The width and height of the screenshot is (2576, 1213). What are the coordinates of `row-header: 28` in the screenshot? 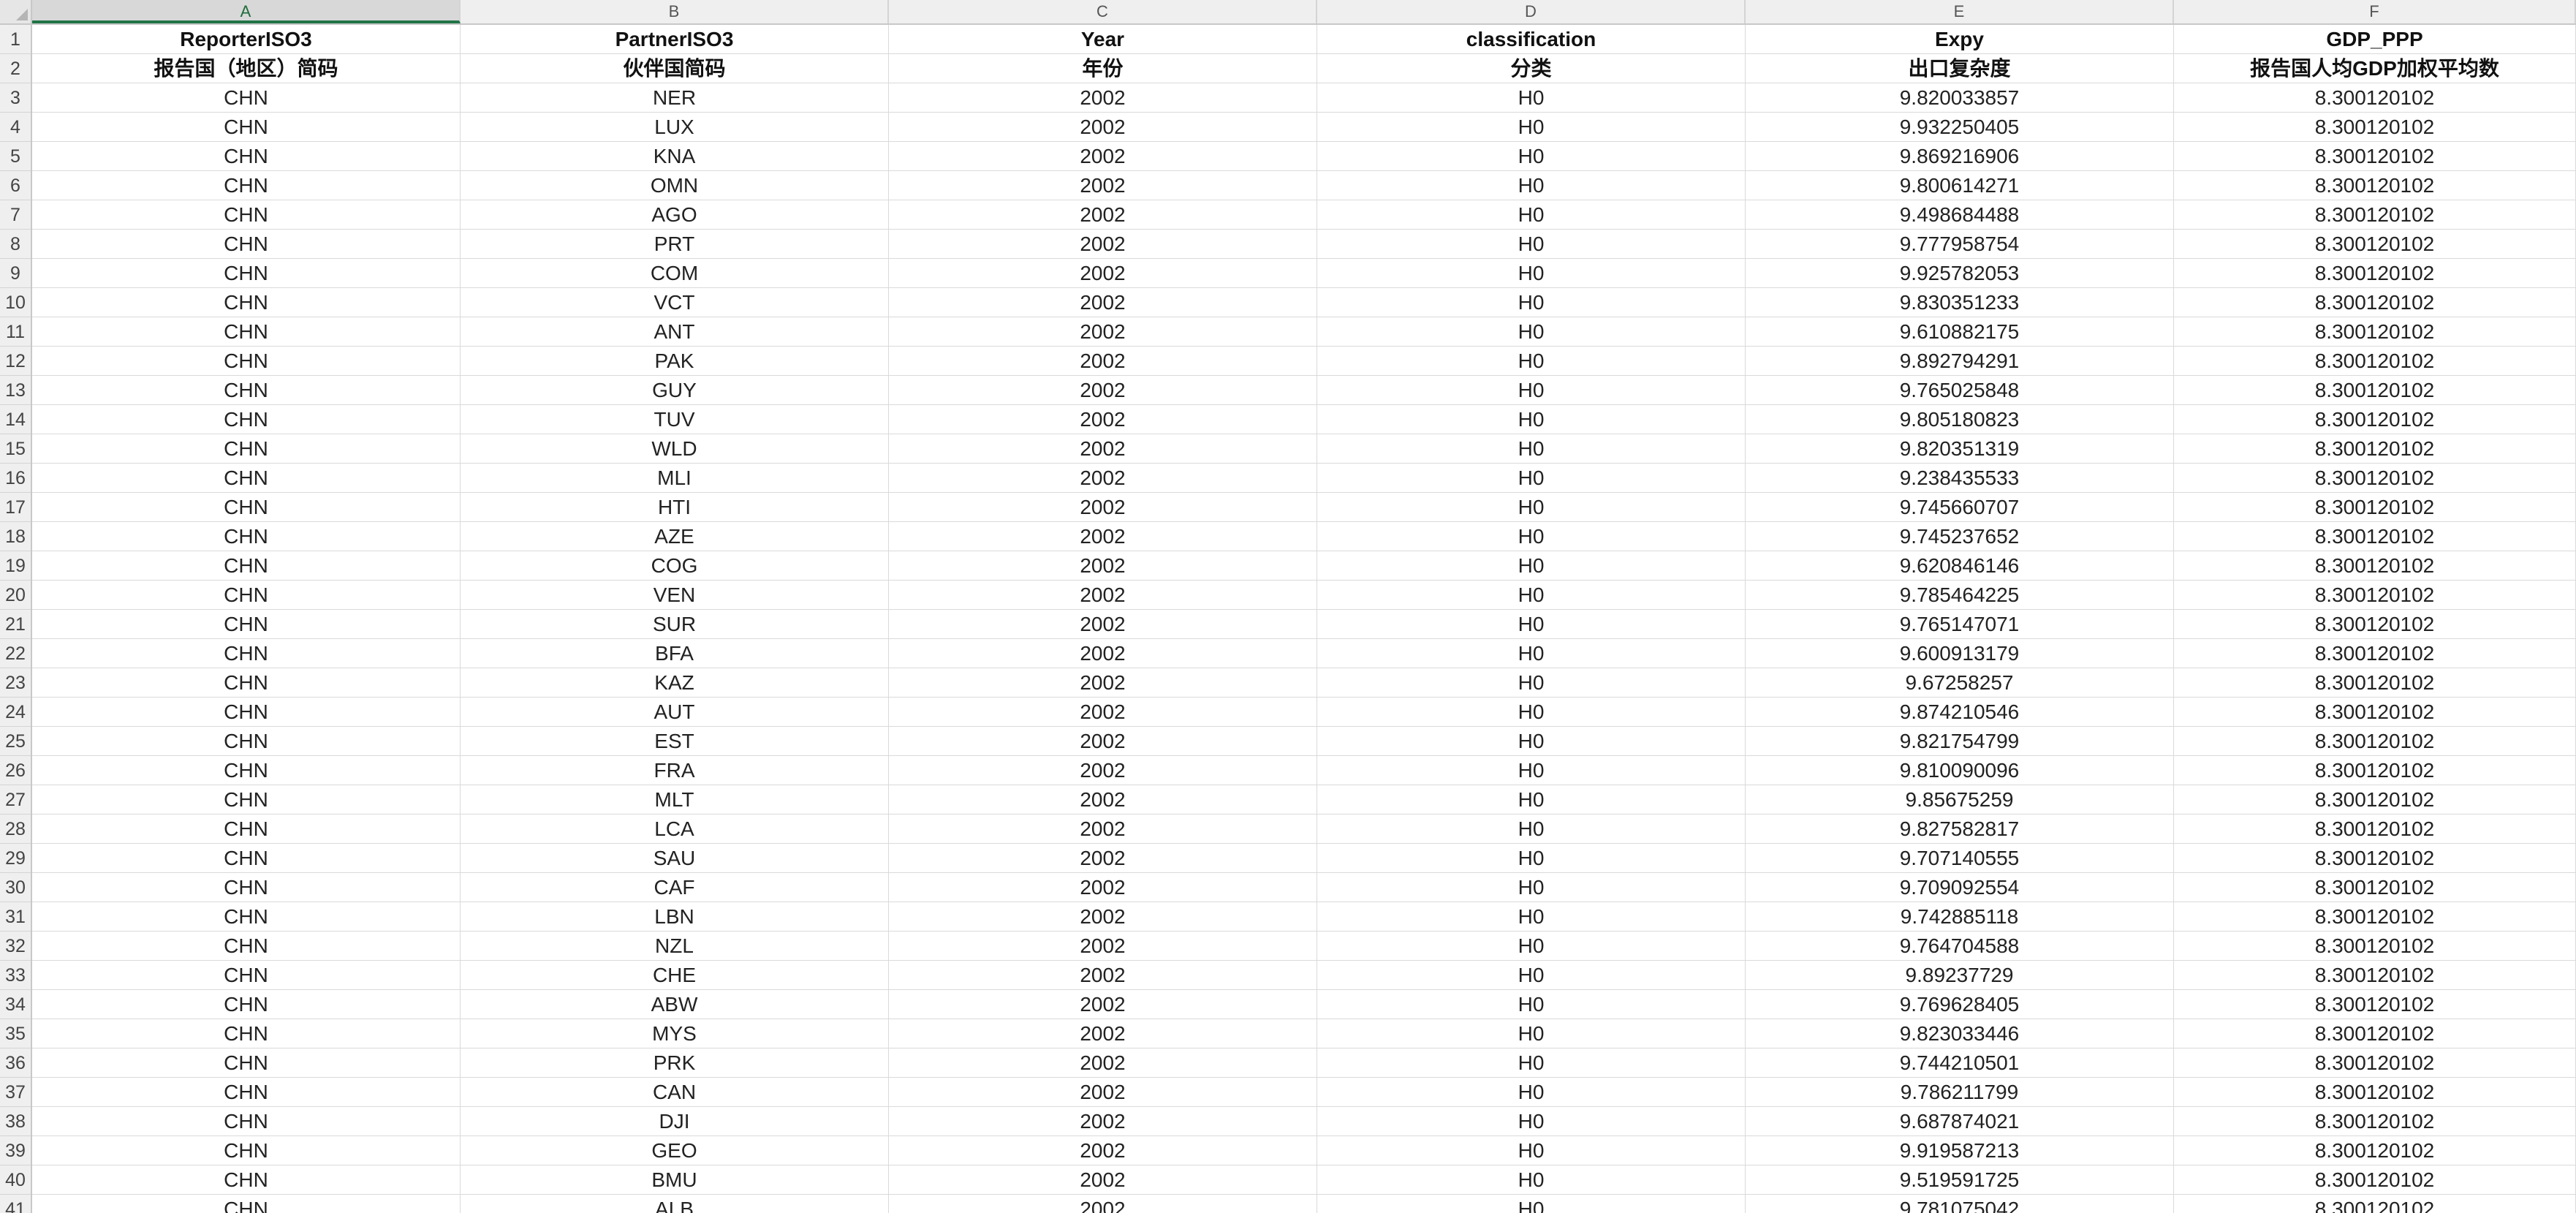 It's located at (15, 829).